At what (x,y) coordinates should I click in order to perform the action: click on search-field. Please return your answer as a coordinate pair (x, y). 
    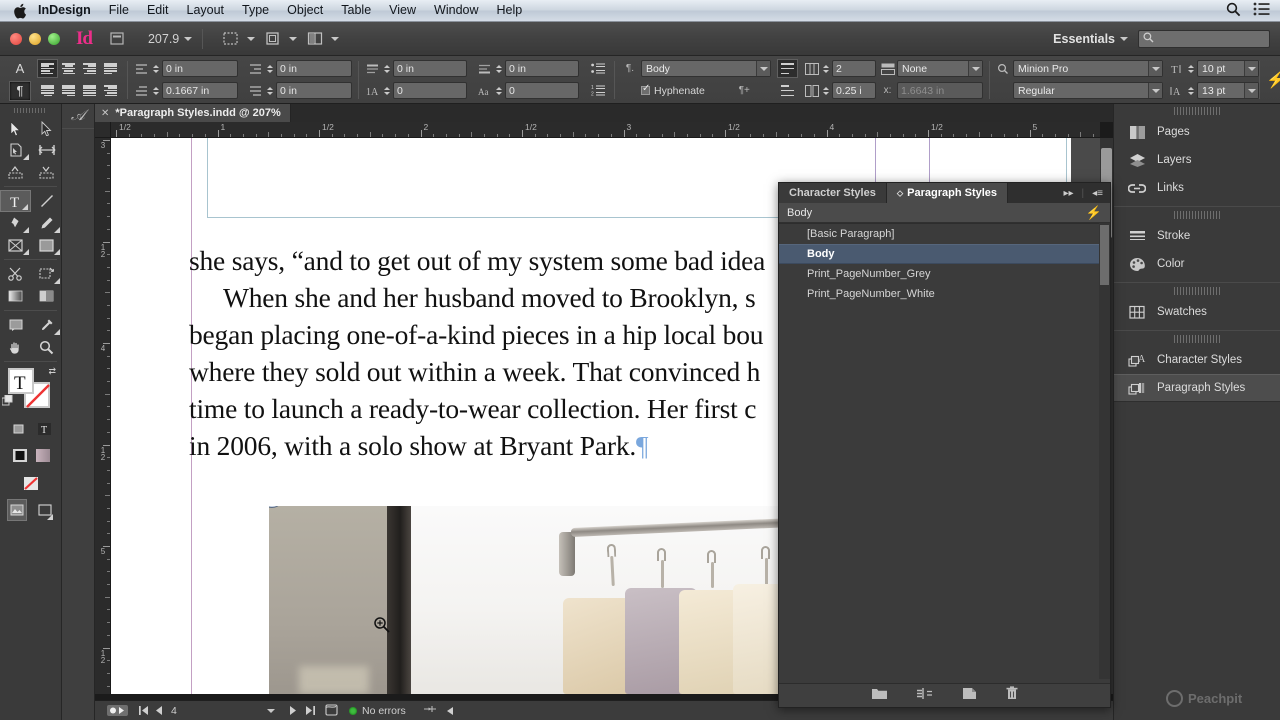
    Looking at the image, I should click on (1207, 38).